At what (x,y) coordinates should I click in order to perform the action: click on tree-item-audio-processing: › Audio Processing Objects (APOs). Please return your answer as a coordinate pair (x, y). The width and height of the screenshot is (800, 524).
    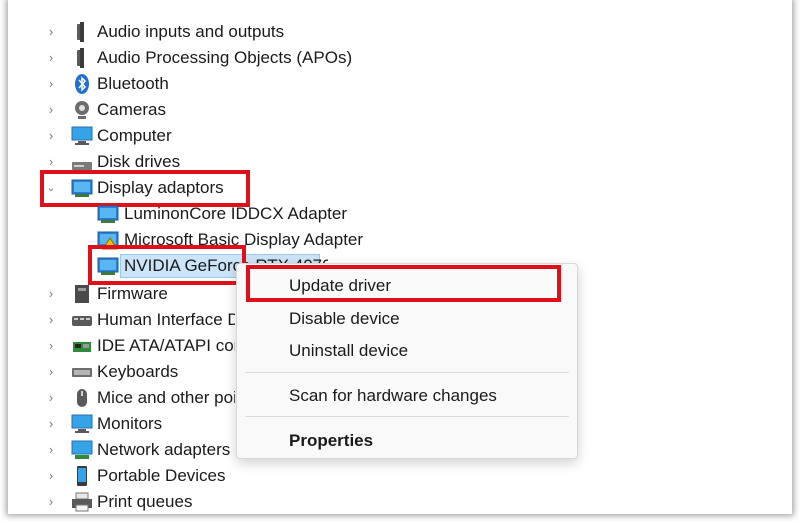
    Looking at the image, I should click on (308, 58).